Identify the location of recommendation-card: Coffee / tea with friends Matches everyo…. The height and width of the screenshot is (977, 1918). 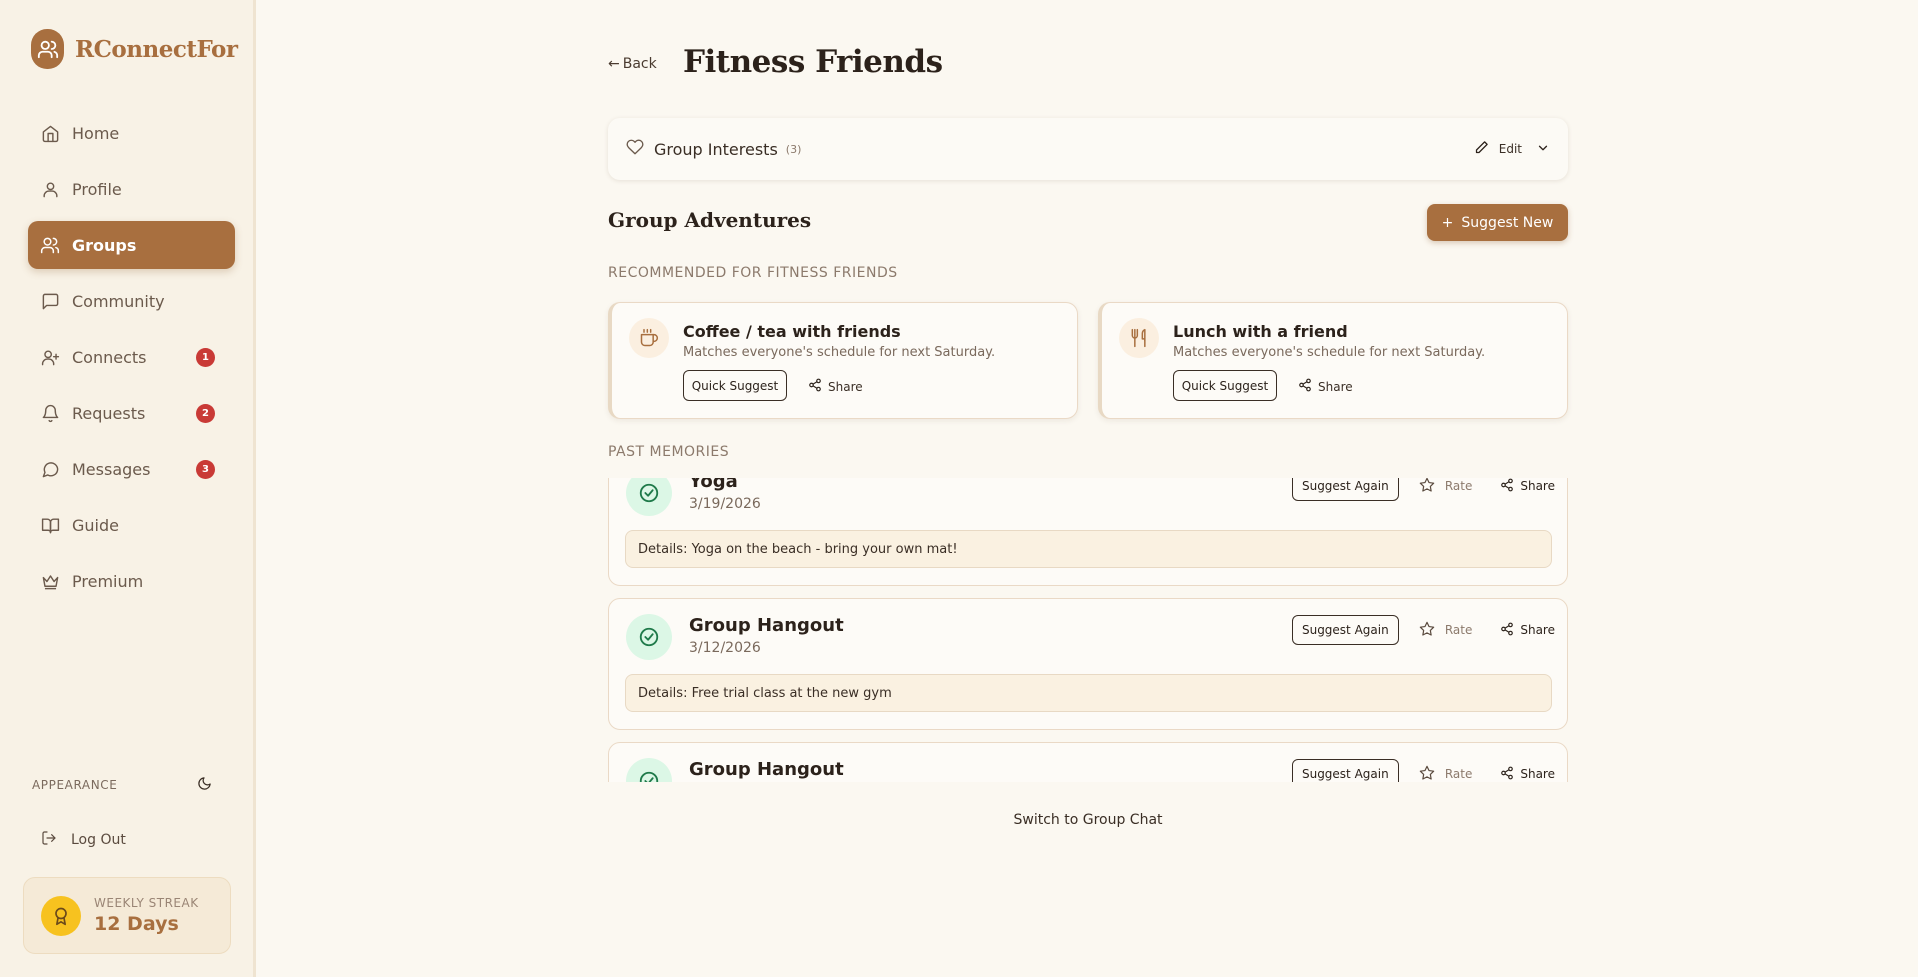
(843, 360).